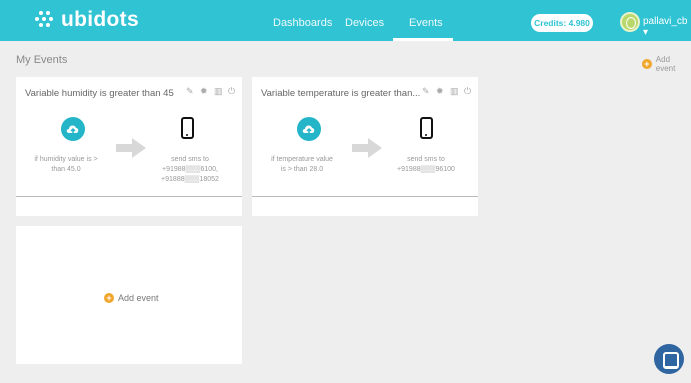 Image resolution: width=691 pixels, height=383 pixels. I want to click on logo-text: ubidots, so click(100, 19).